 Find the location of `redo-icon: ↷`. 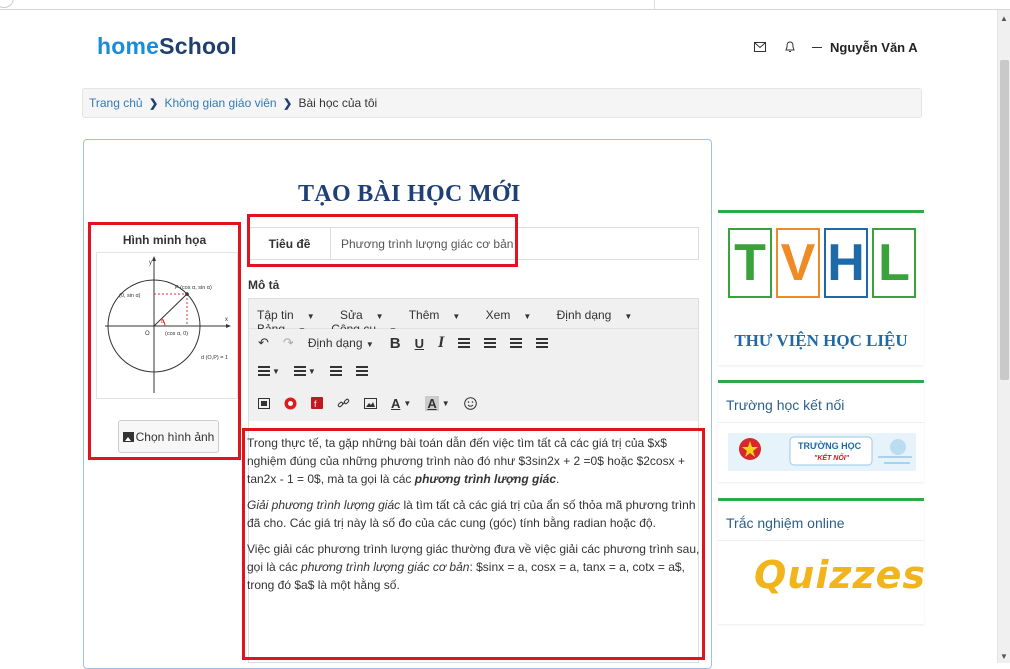

redo-icon: ↷ is located at coordinates (288, 343).